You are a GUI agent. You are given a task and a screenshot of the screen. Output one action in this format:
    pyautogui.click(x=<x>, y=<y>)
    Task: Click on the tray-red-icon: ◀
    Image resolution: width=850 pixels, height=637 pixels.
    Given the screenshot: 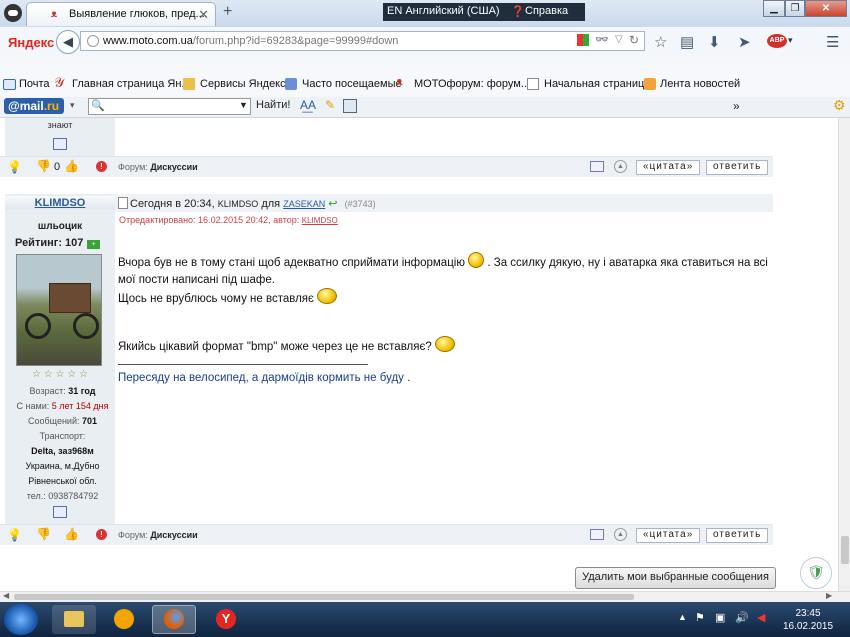 What is the action you would take?
    pyautogui.click(x=761, y=617)
    